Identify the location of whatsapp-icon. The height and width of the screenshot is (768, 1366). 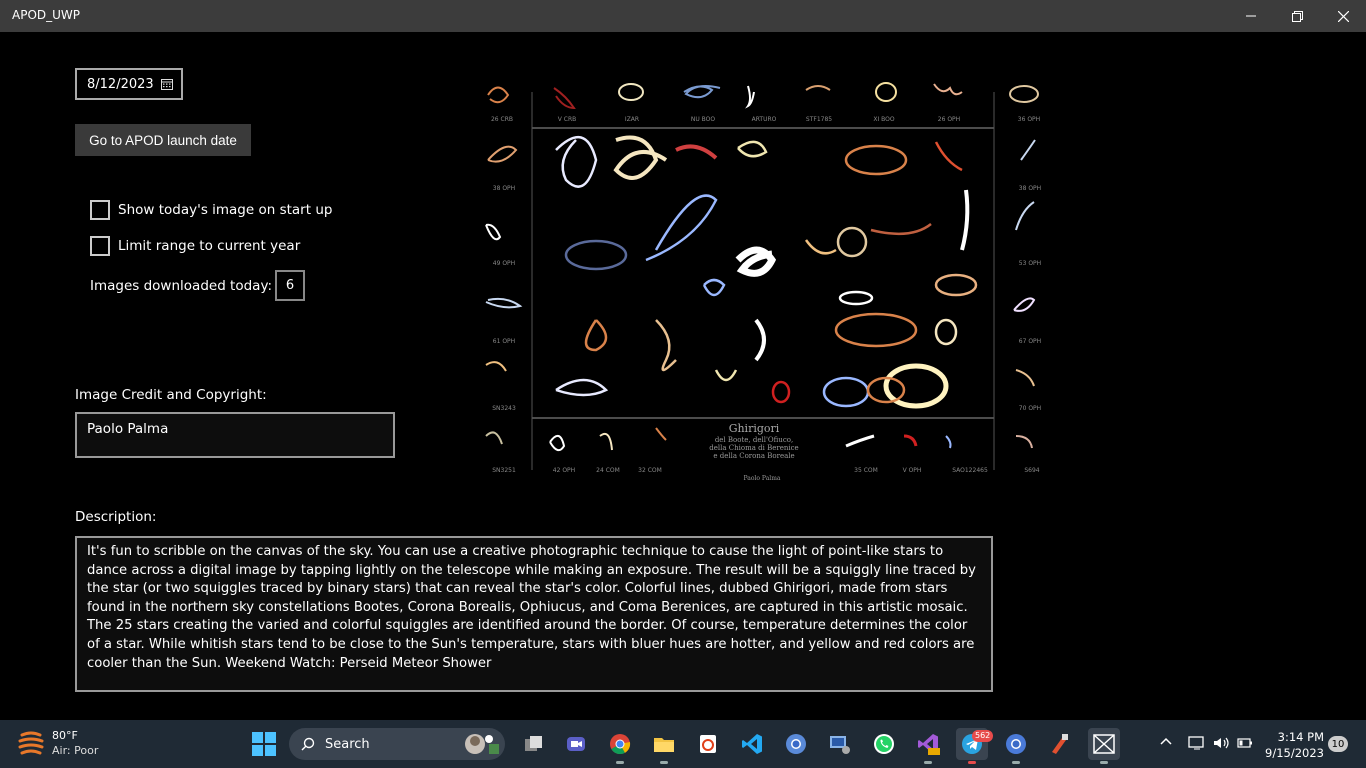
(884, 744).